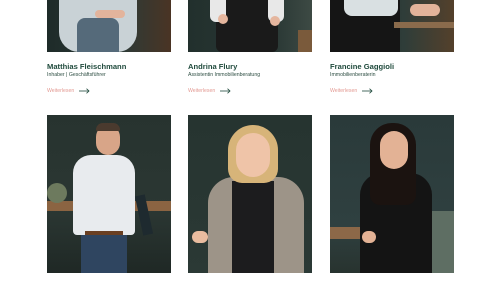 The image size is (500, 281). What do you see at coordinates (362, 66) in the screenshot?
I see `team-member-name: Francine Gaggioli` at bounding box center [362, 66].